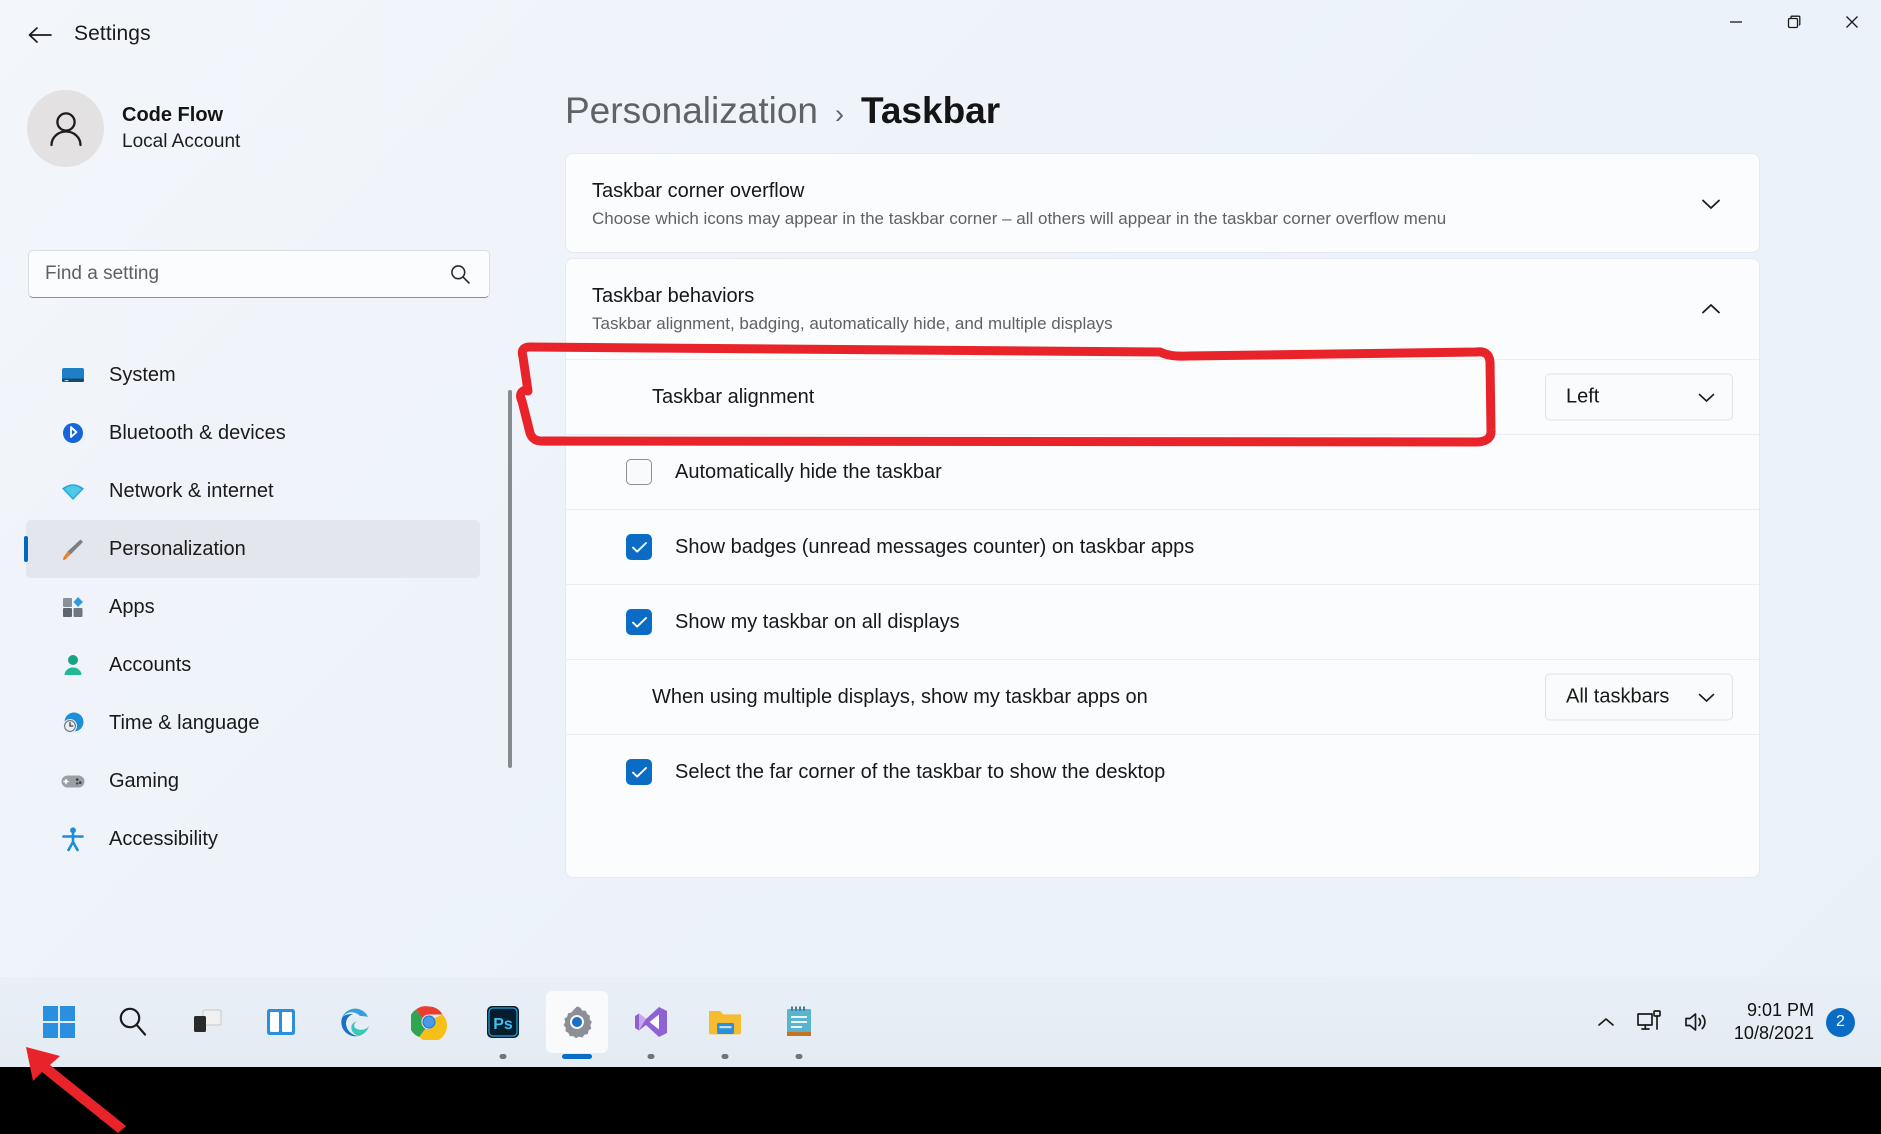 The height and width of the screenshot is (1134, 1881). Describe the element at coordinates (1840, 1022) in the screenshot. I see `notification-badge: 2` at that location.